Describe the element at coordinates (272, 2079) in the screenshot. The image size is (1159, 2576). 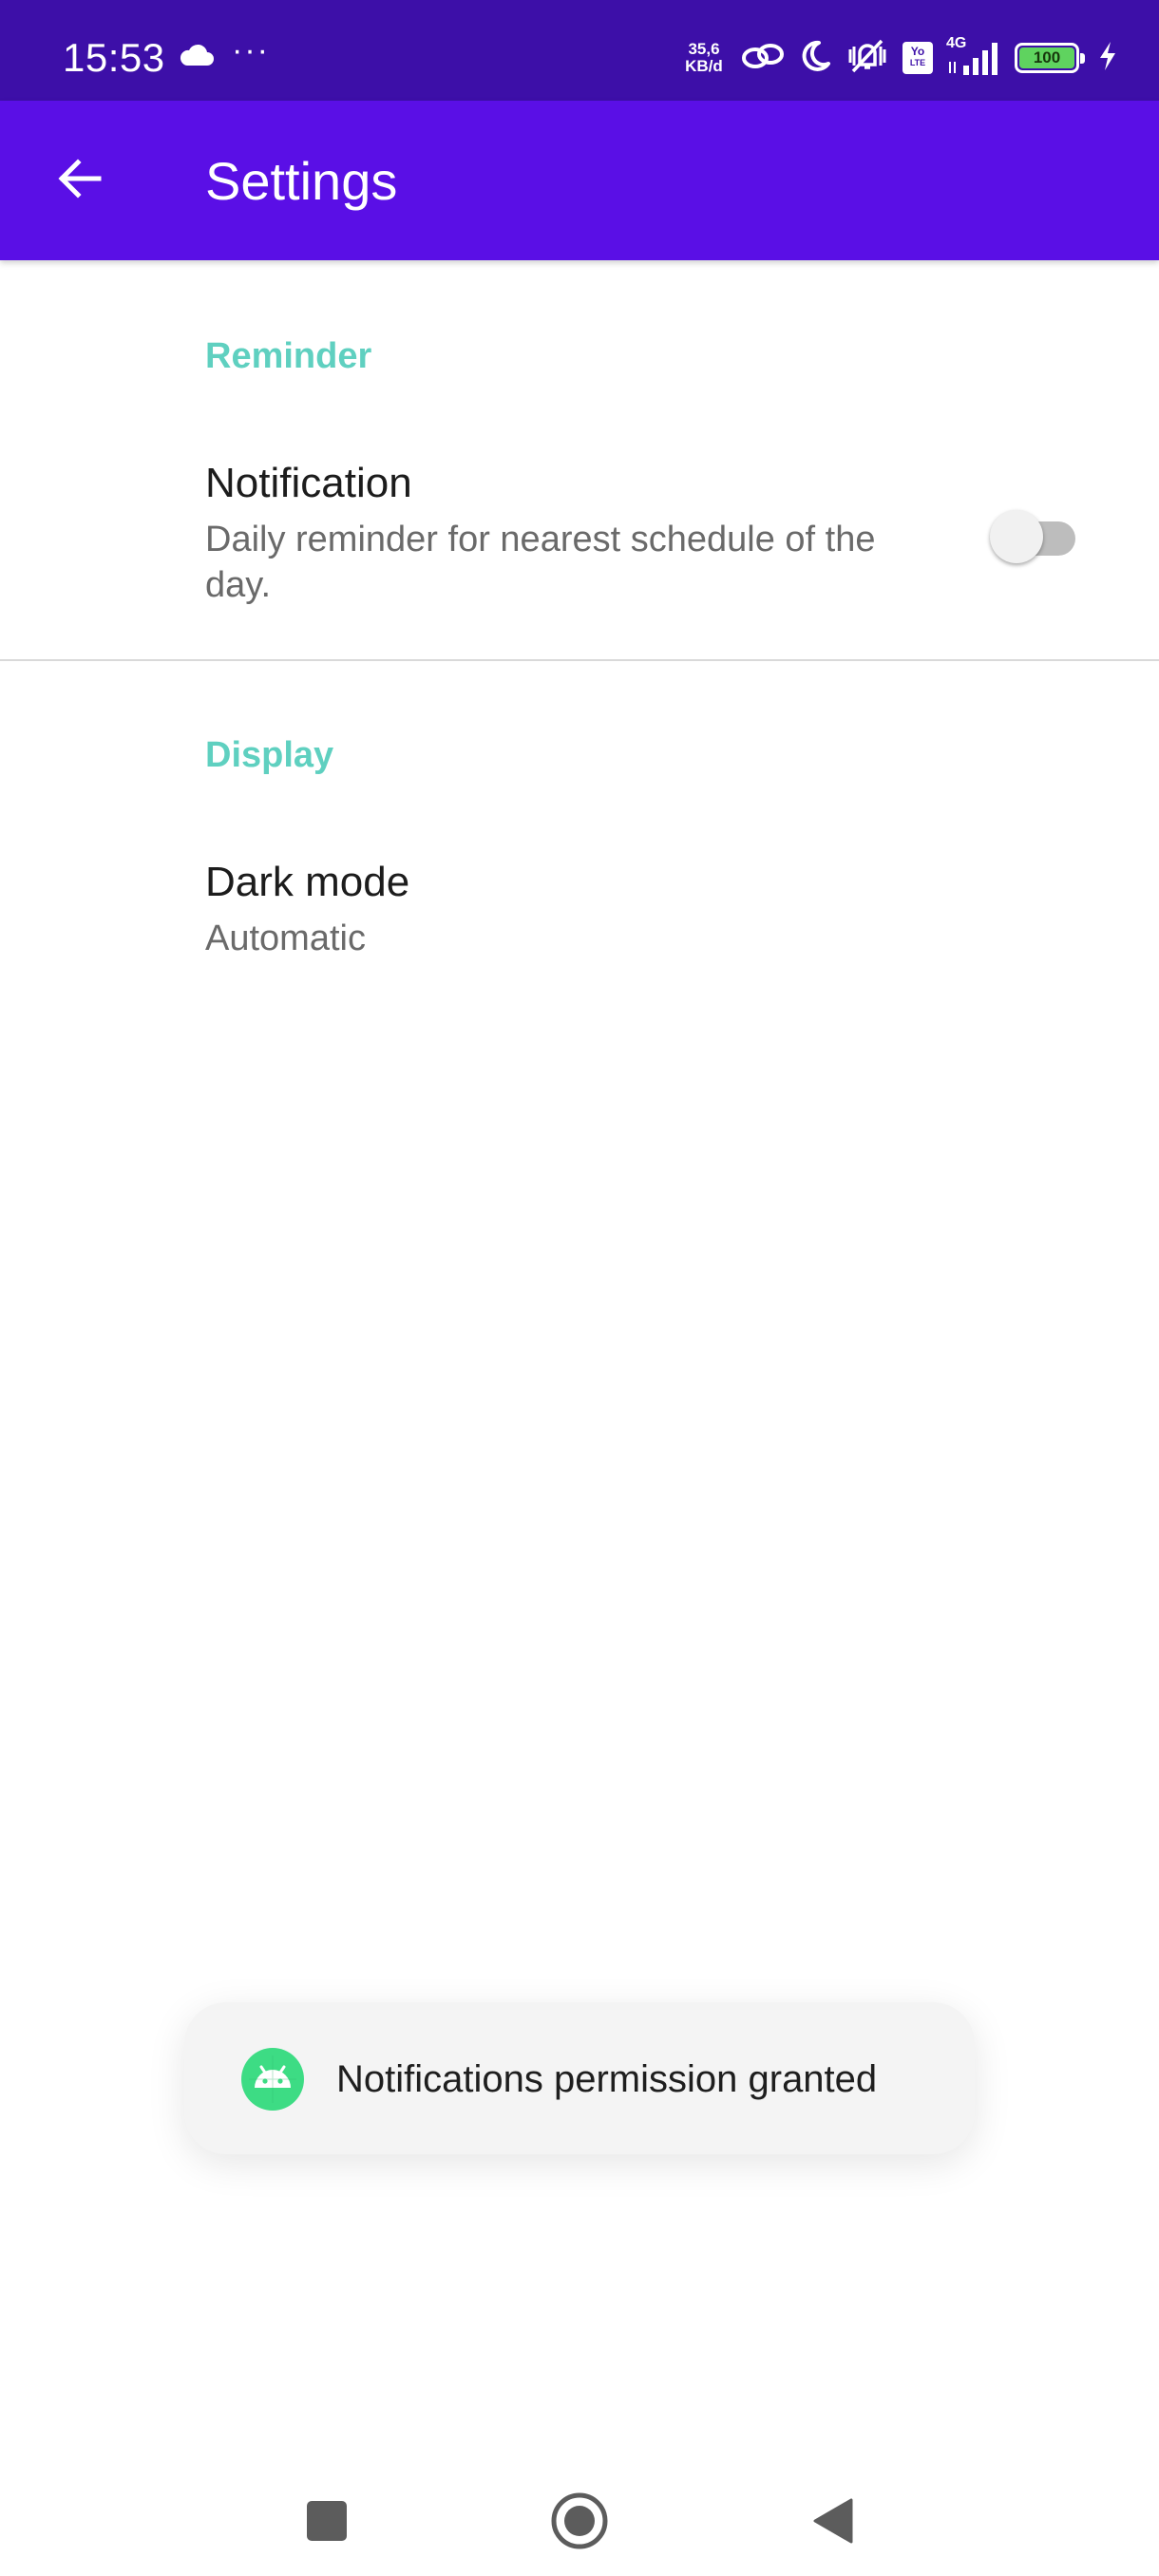
I see `android-icon` at that location.